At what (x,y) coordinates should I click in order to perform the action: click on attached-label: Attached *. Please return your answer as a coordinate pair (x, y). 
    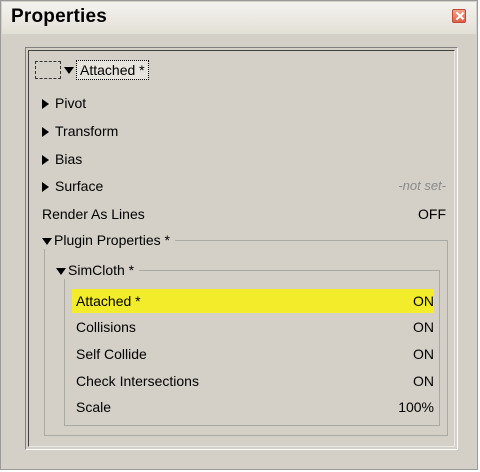
    Looking at the image, I should click on (108, 301).